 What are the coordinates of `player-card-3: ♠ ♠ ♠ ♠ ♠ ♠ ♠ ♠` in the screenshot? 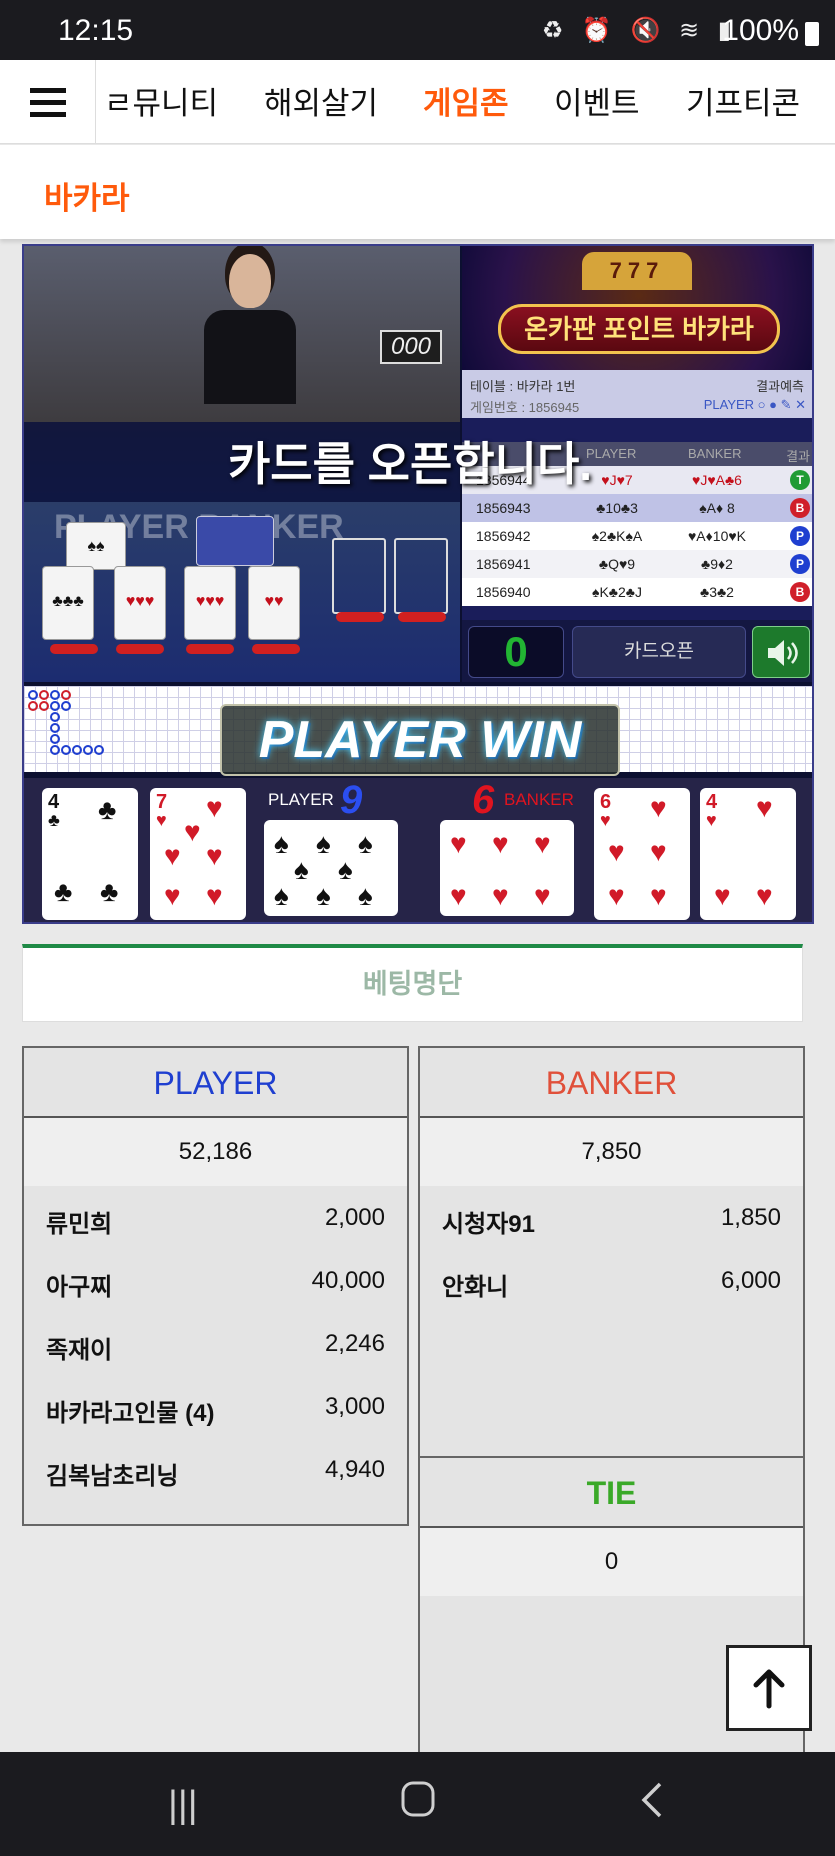 It's located at (331, 868).